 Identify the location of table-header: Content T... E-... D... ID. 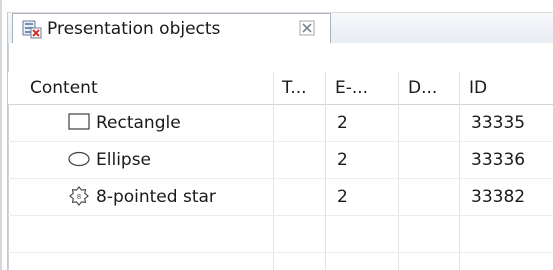
(280, 88).